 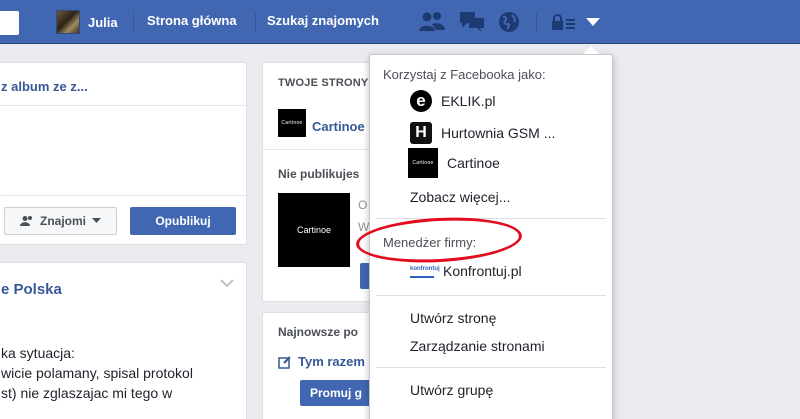 I want to click on audience-selector-button: Znajomi, so click(x=60, y=221).